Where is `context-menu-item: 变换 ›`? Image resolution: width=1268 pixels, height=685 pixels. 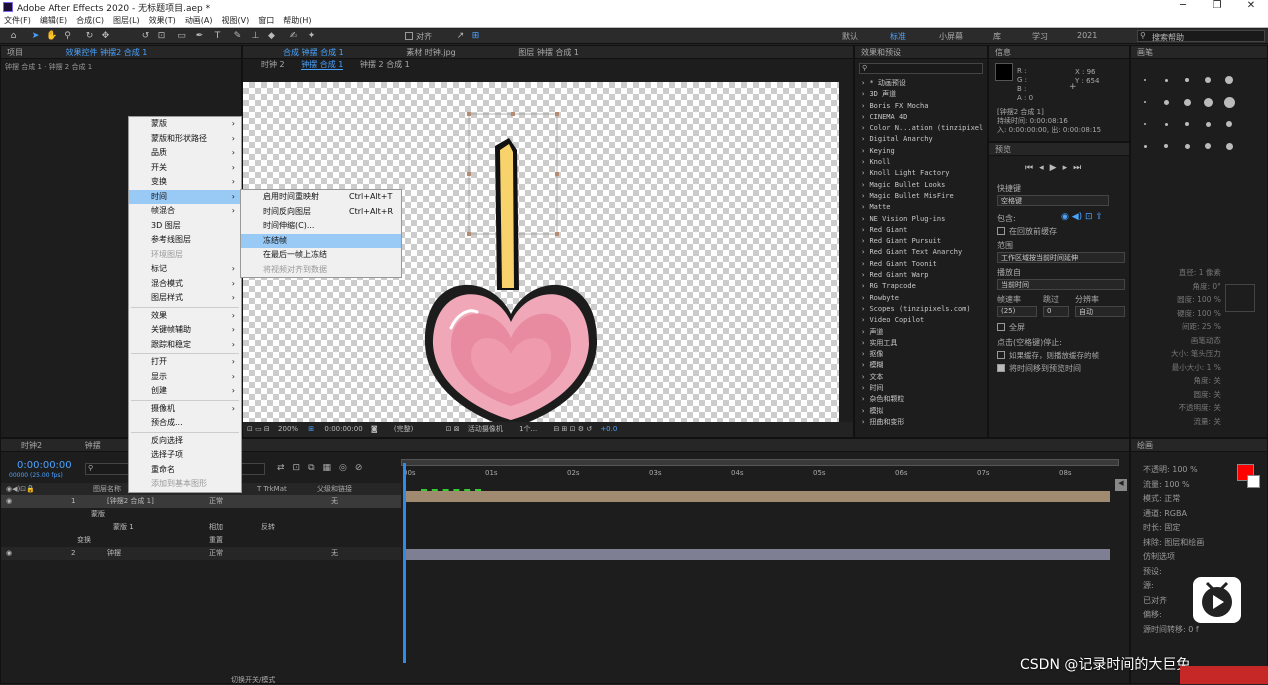
context-menu-item: 变换 › is located at coordinates (185, 182).